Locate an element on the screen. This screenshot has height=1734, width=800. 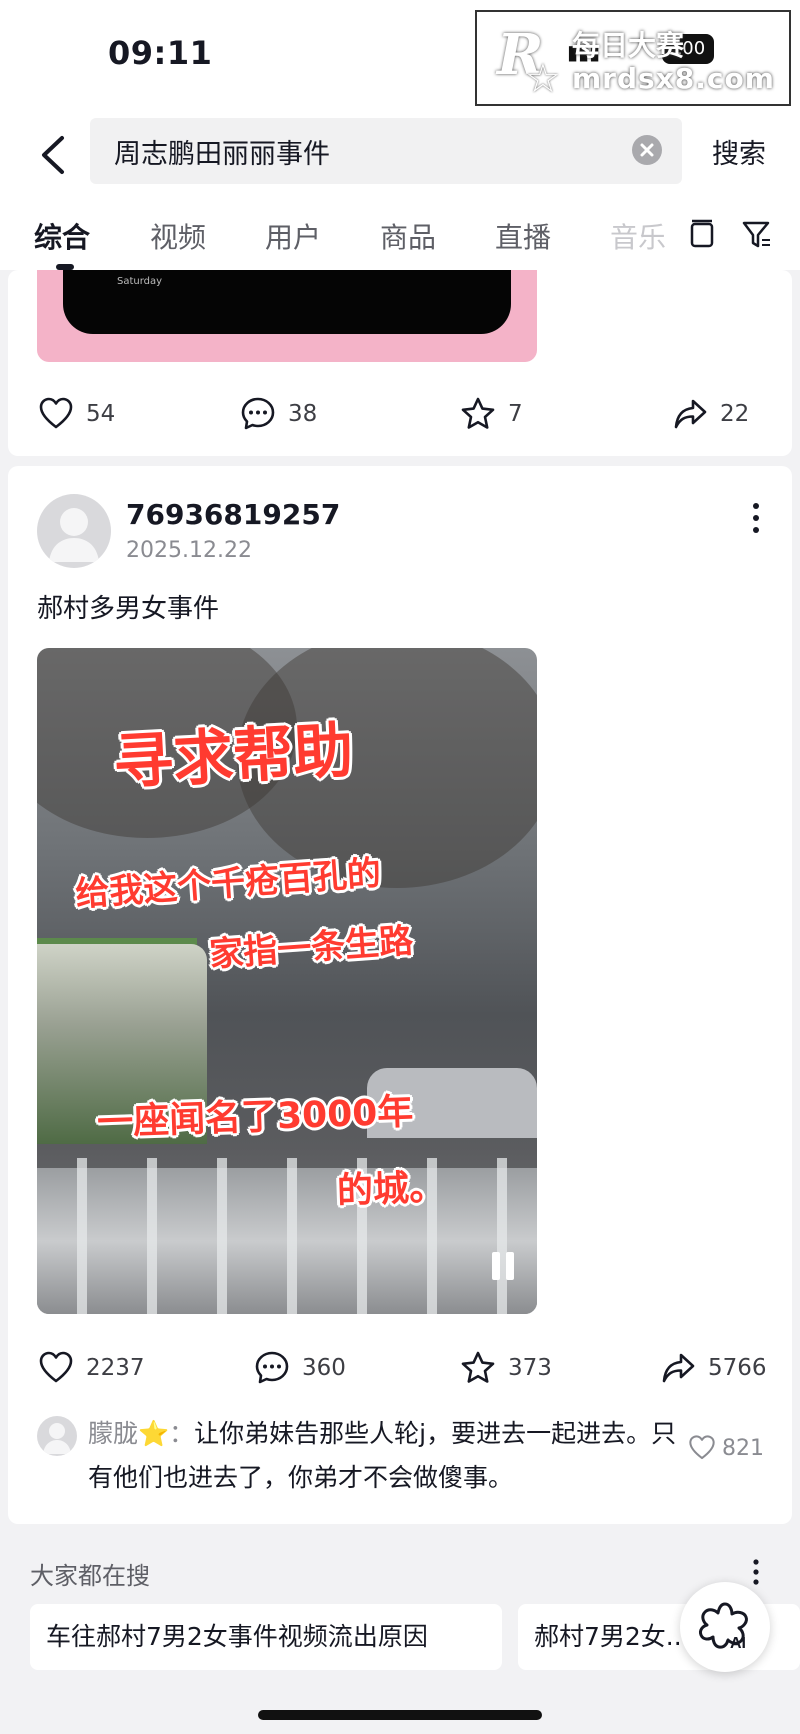
search-bar: 周志鹏田丽丽事件 搜索 is located at coordinates (400, 157).